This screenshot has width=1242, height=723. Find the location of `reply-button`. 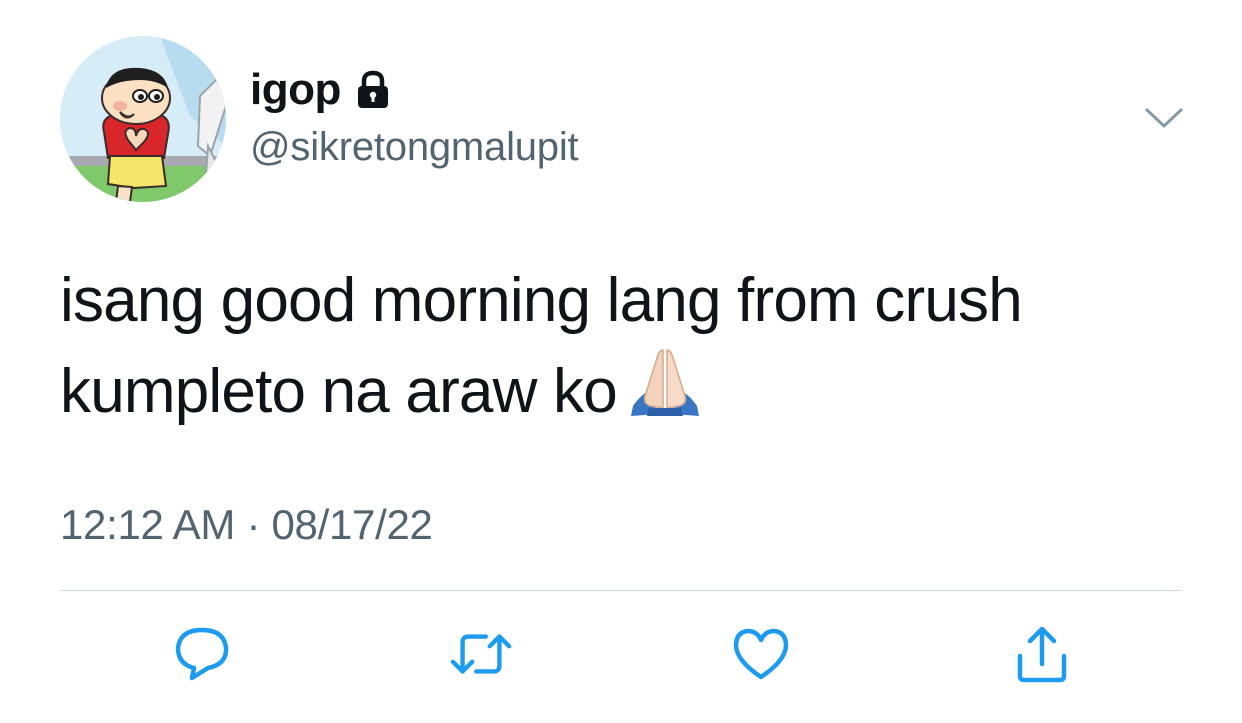

reply-button is located at coordinates (202, 654).